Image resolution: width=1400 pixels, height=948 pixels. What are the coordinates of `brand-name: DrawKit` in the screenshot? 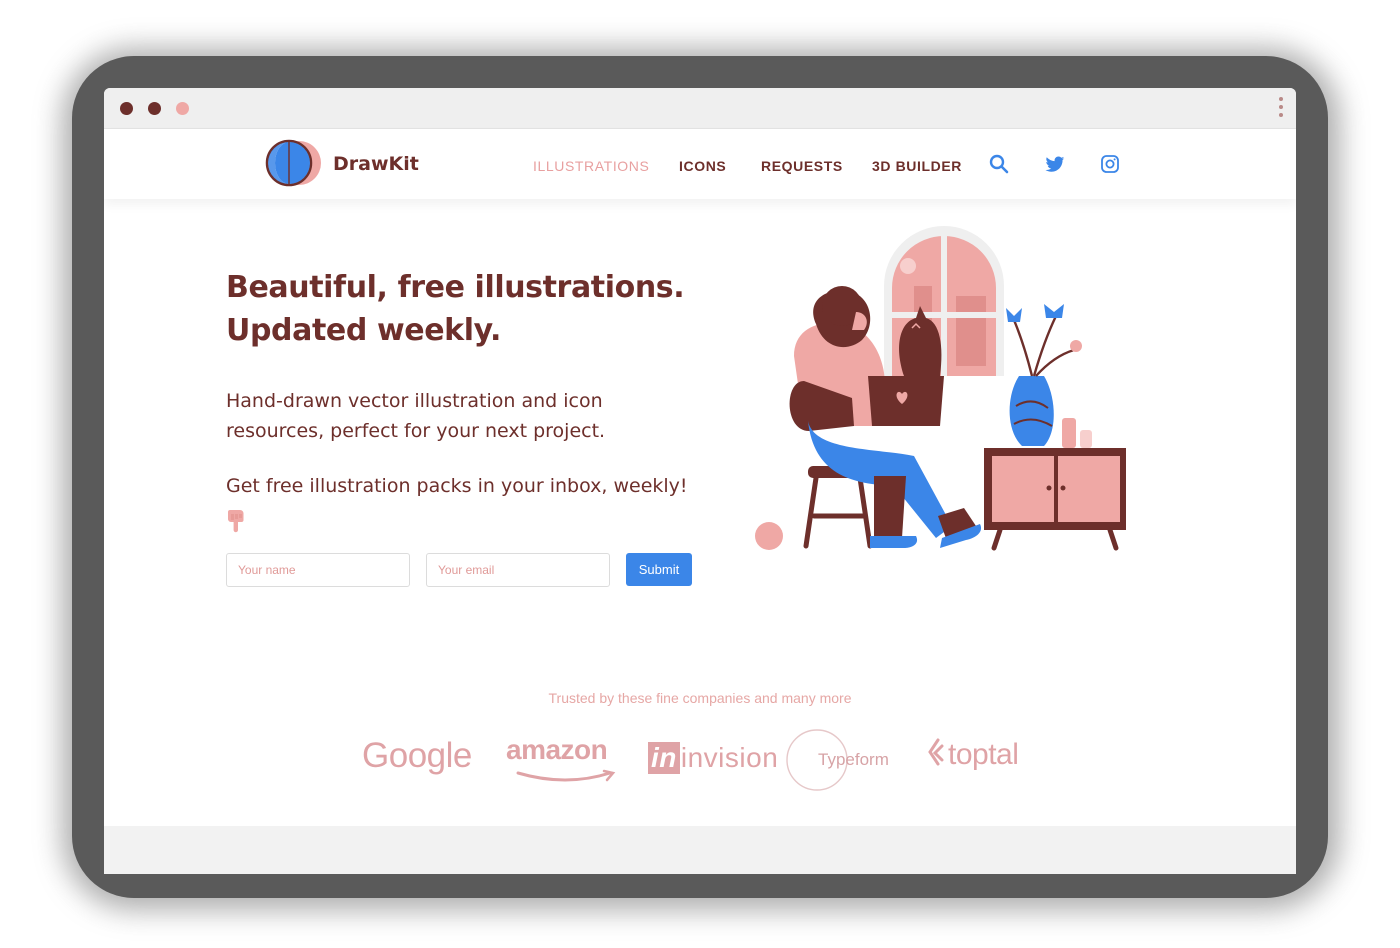 It's located at (376, 164).